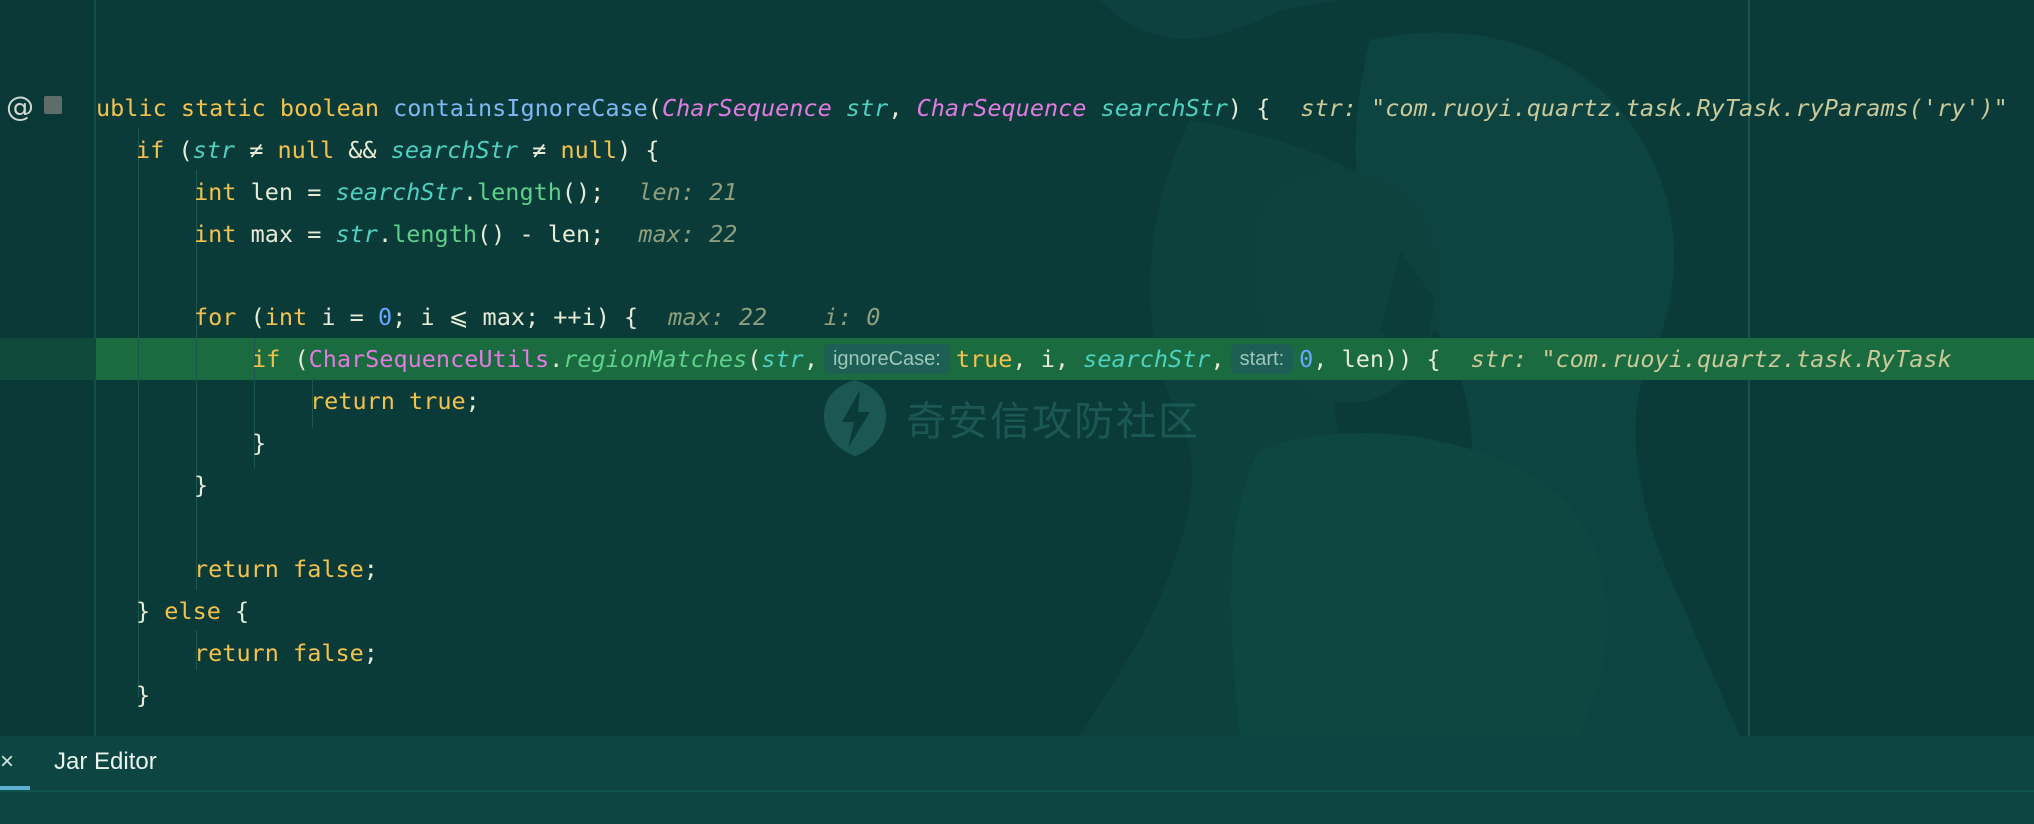 This screenshot has width=2034, height=824. I want to click on code-token: len =, so click(286, 192).